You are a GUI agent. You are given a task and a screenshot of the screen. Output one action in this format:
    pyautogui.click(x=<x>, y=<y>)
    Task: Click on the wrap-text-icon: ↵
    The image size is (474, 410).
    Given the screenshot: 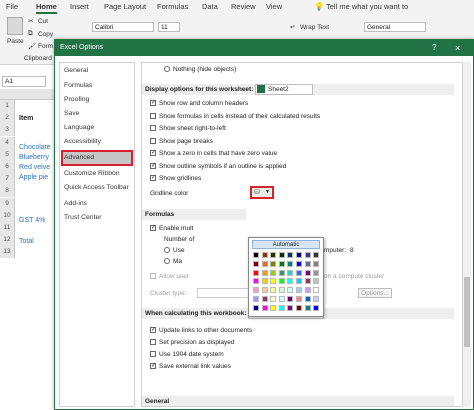 What is the action you would take?
    pyautogui.click(x=292, y=27)
    